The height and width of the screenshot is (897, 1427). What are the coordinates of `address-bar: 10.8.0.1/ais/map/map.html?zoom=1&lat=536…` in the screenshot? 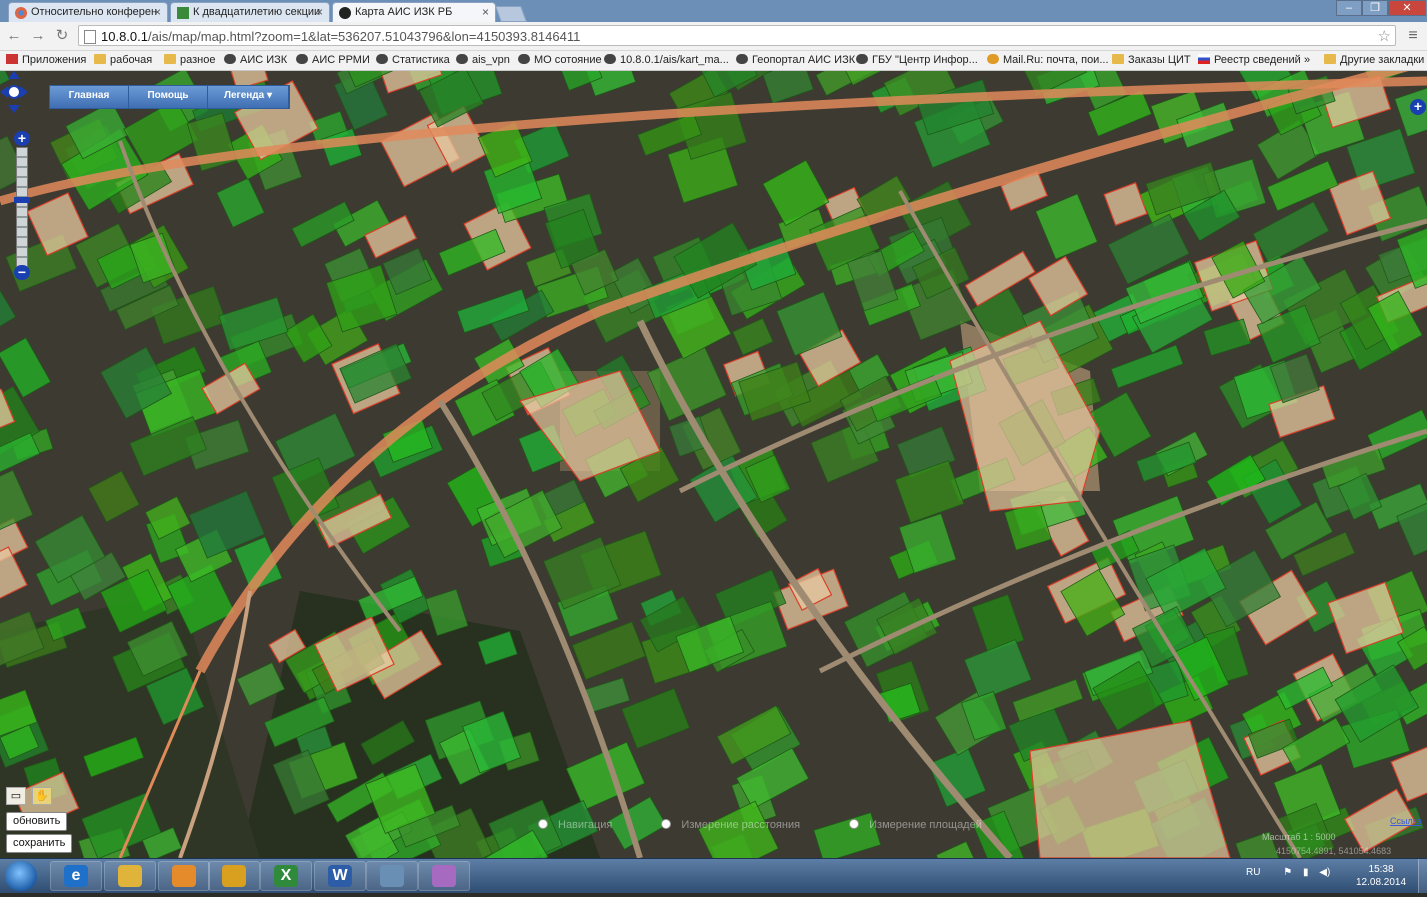 It's located at (737, 35).